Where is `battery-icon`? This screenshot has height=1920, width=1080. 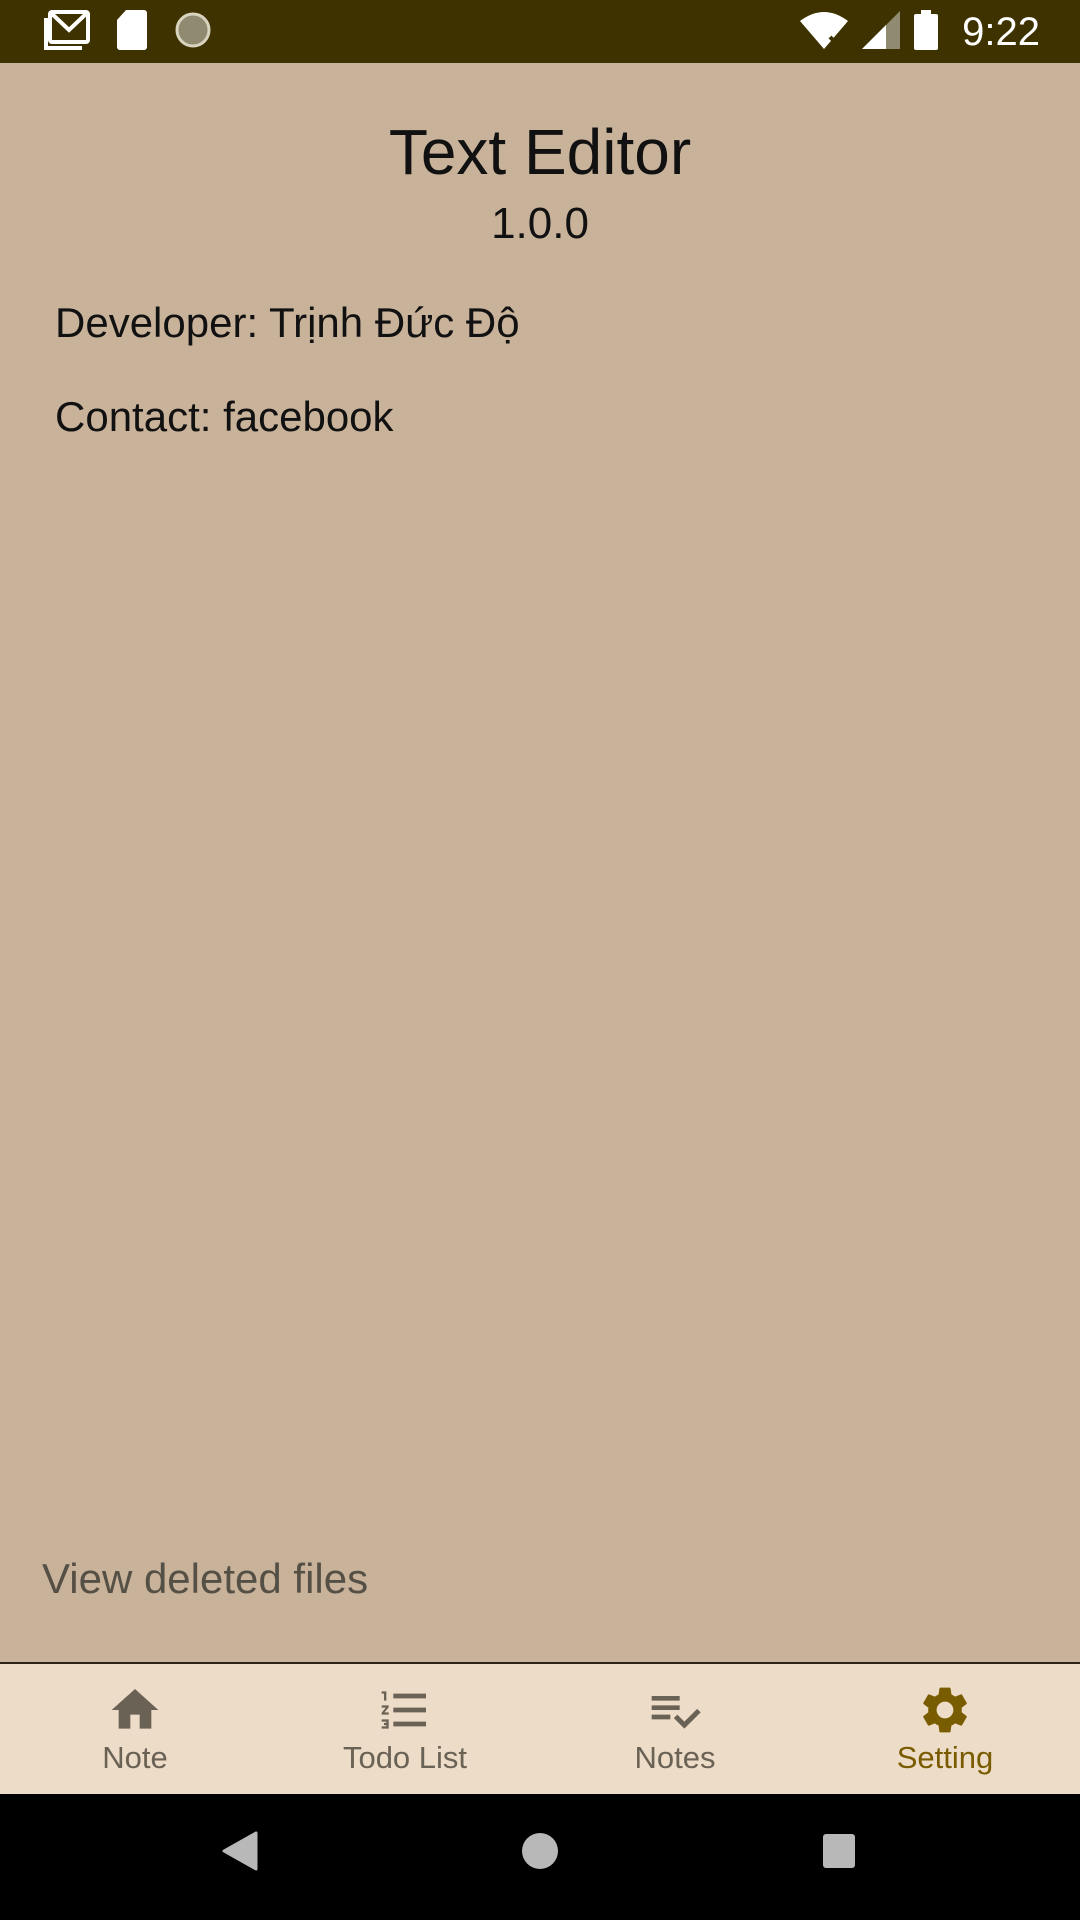
battery-icon is located at coordinates (926, 32).